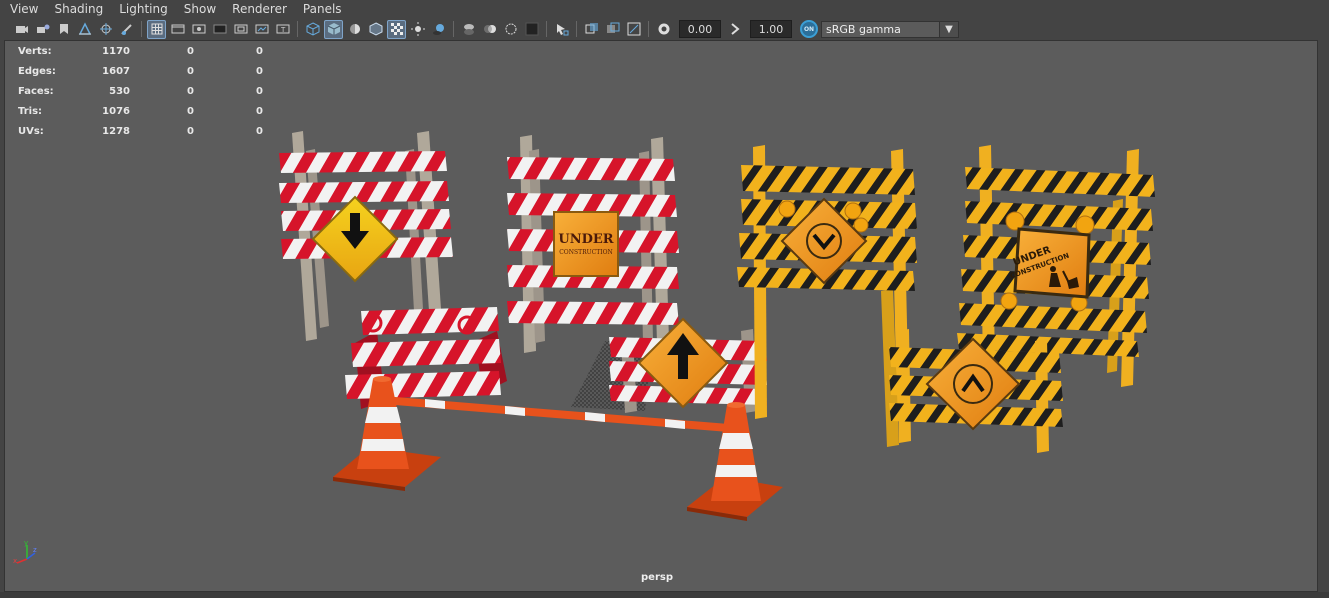 The image size is (1329, 598). What do you see at coordinates (37, 71) in the screenshot?
I see `hud-label: Edges:` at bounding box center [37, 71].